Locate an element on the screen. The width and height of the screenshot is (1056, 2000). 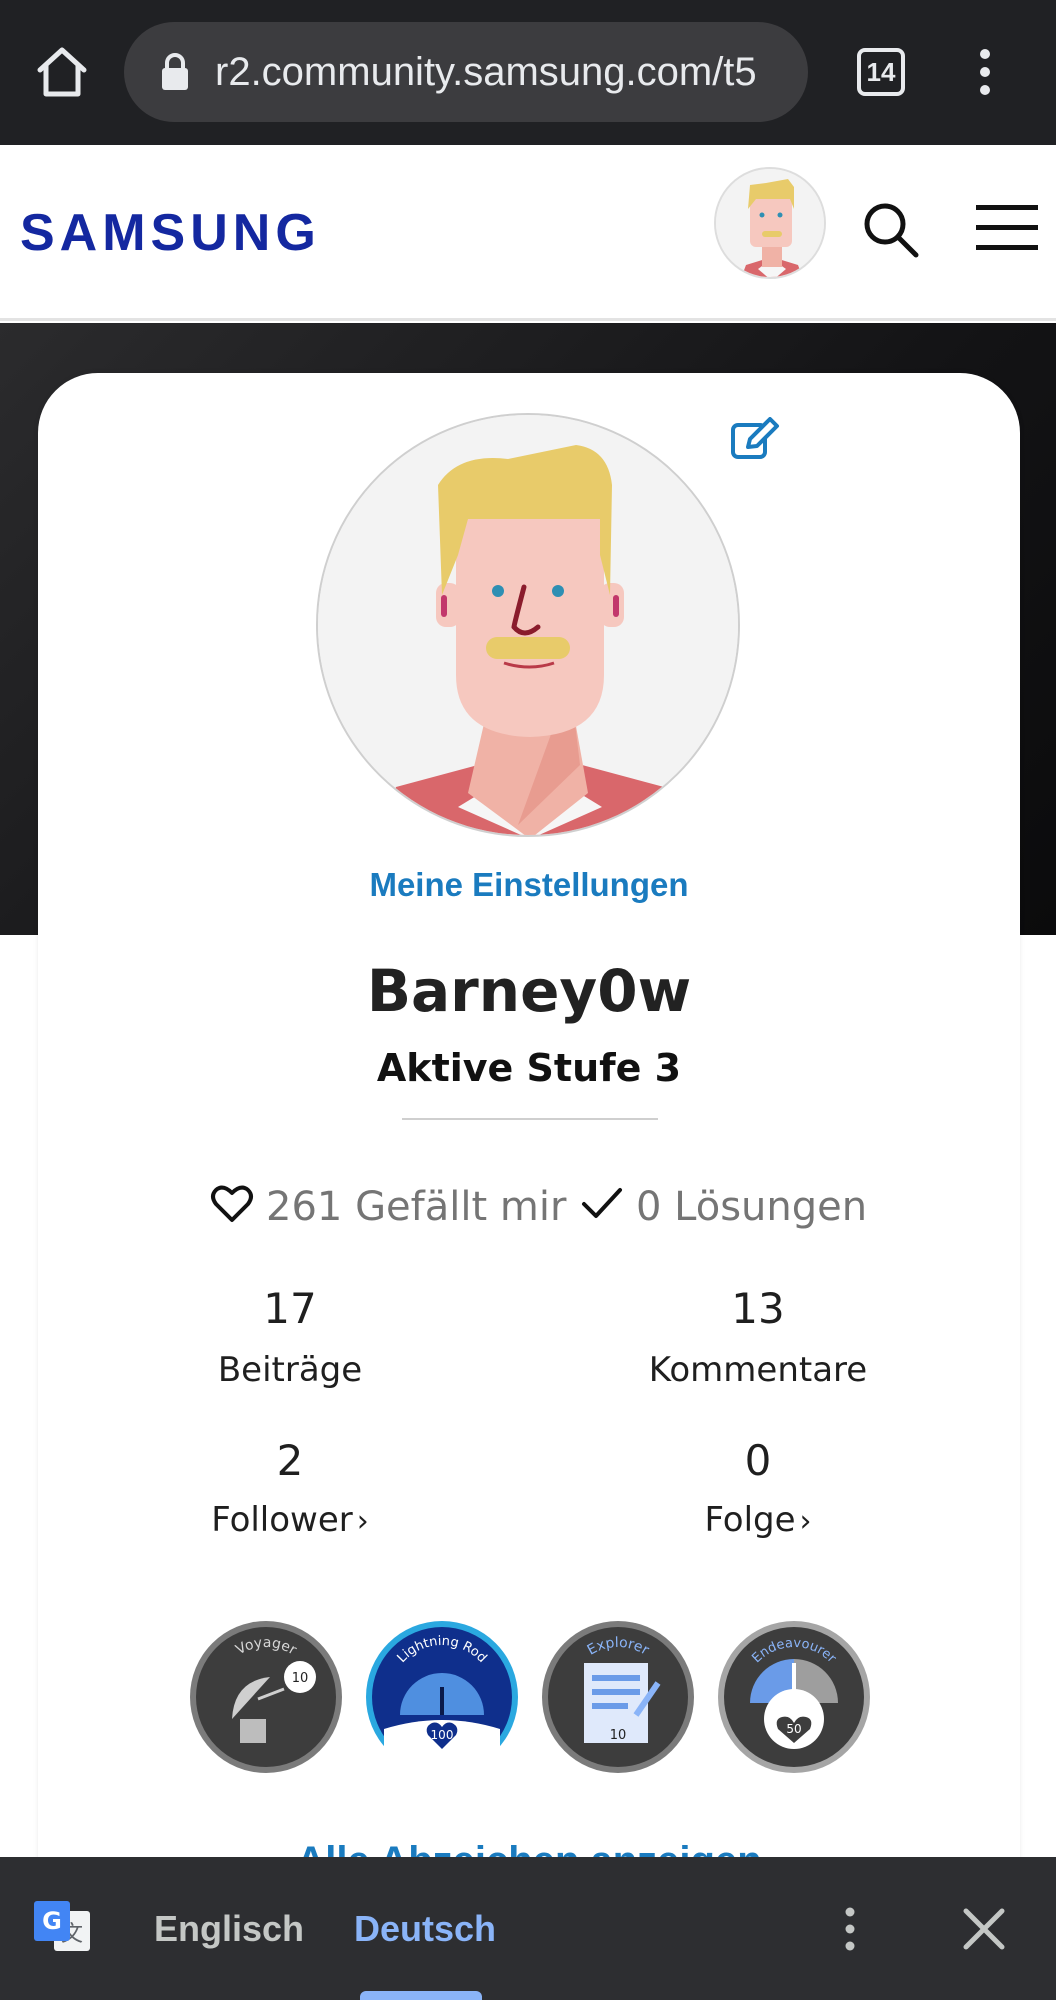
solutions-stat: 0 Lösungen is located at coordinates (723, 1207).